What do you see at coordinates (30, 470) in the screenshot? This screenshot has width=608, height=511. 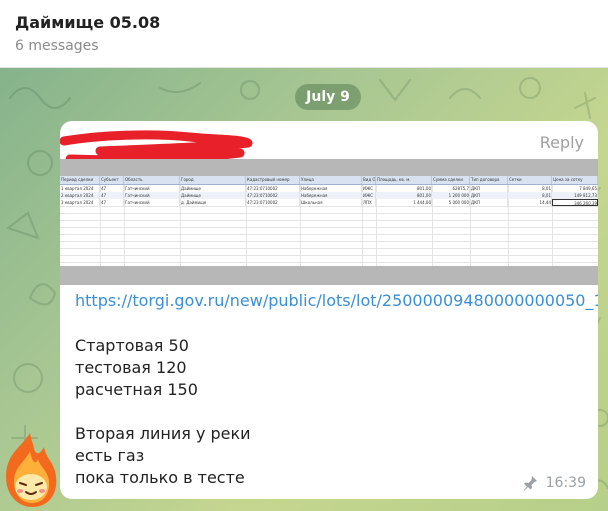 I see `fire-mascot-avatar-icon` at bounding box center [30, 470].